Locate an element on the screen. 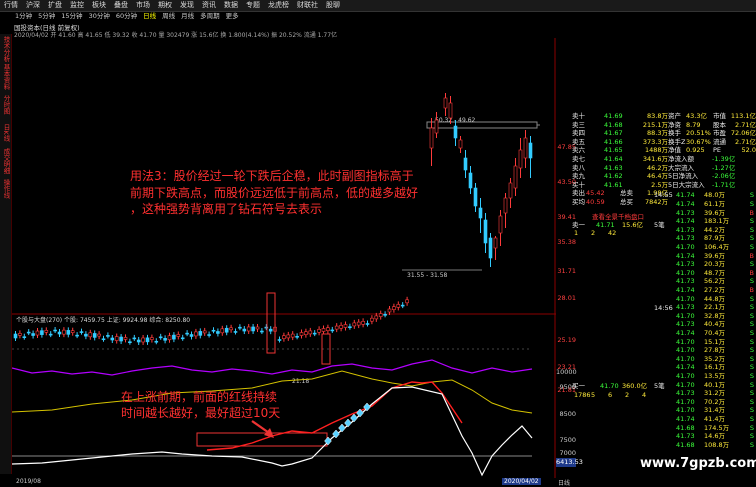 The image size is (756, 487). ask-row: 卖三 41.68 215.1万 is located at coordinates (620, 125).